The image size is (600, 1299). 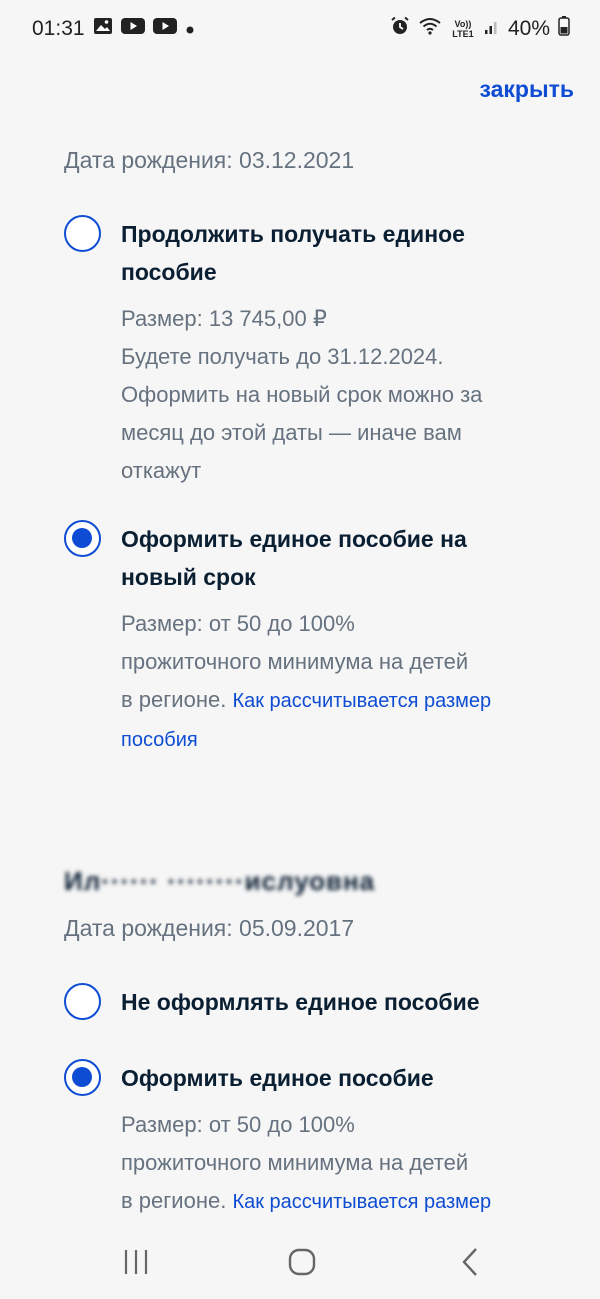 What do you see at coordinates (291, 432) in the screenshot?
I see `desc-line: месяц до этой даты — иначе вам` at bounding box center [291, 432].